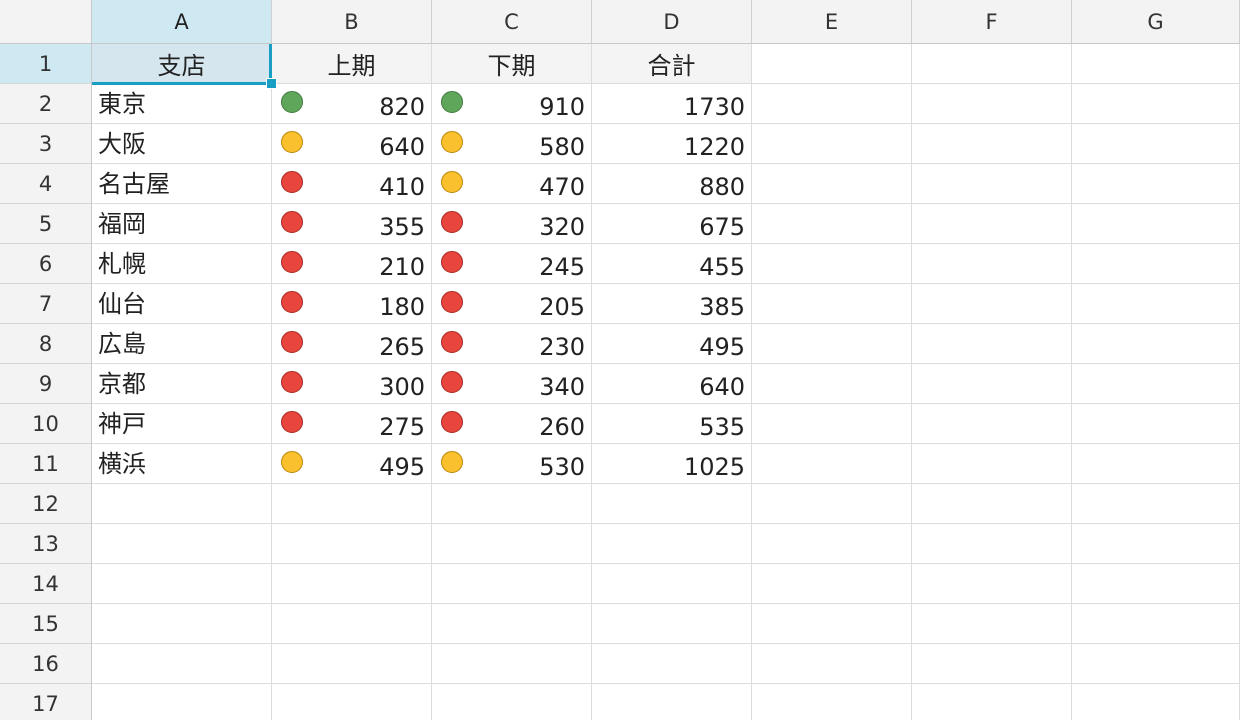  I want to click on cell-b5: 355, so click(352, 224).